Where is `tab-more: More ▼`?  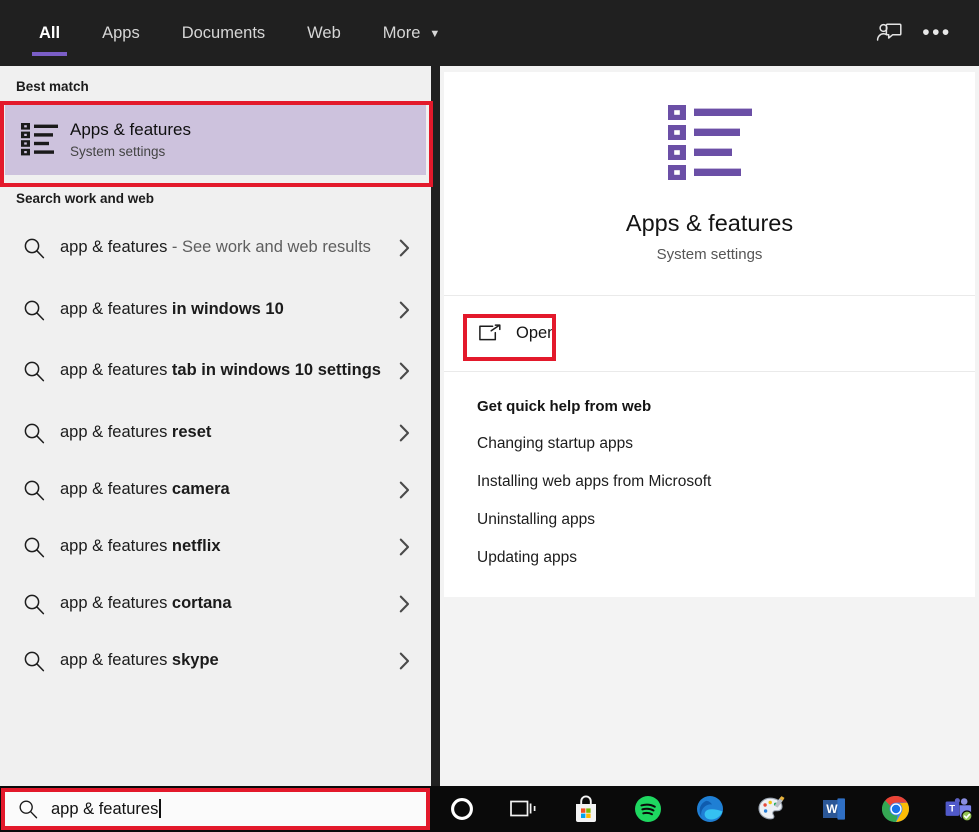 tab-more: More ▼ is located at coordinates (411, 33).